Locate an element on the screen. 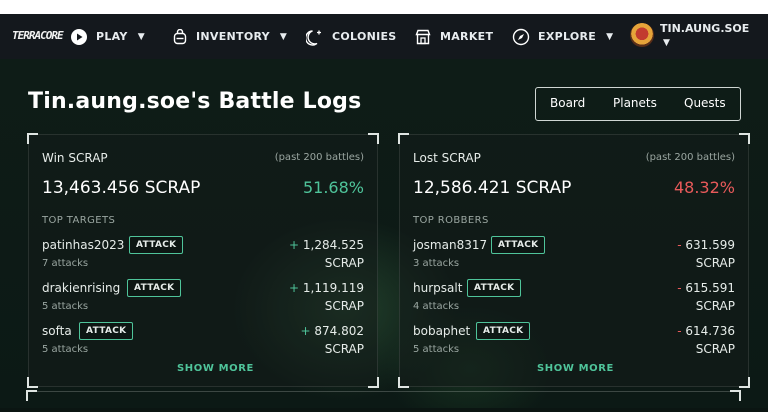 This screenshot has width=768, height=412. nav-play-label: PLAY is located at coordinates (112, 36).